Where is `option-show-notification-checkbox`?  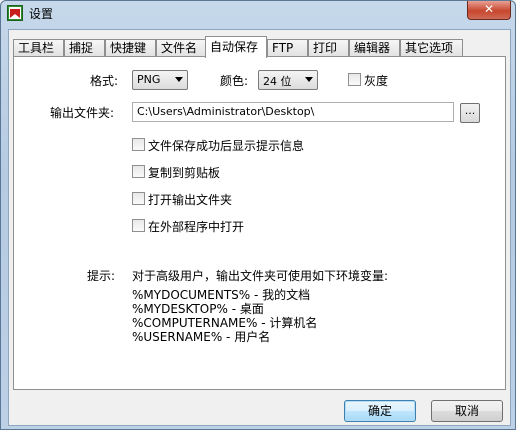
option-show-notification-checkbox is located at coordinates (138, 144).